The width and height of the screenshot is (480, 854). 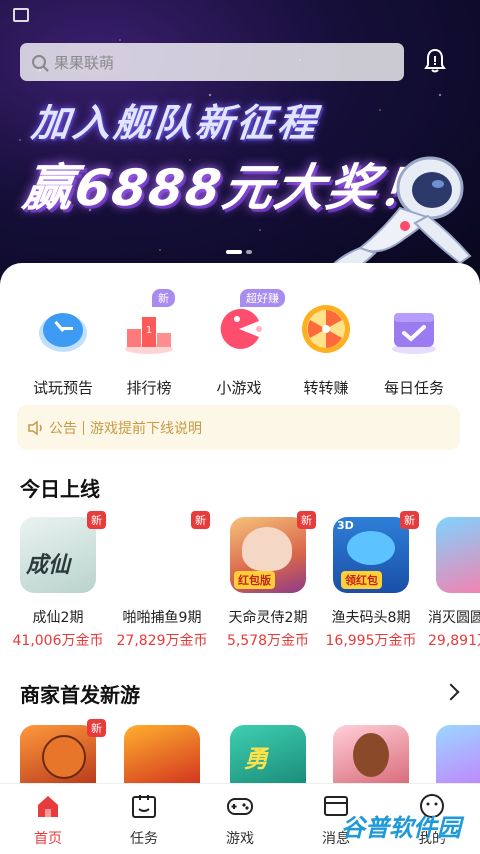 What do you see at coordinates (371, 548) in the screenshot?
I see `fish-illustration` at bounding box center [371, 548].